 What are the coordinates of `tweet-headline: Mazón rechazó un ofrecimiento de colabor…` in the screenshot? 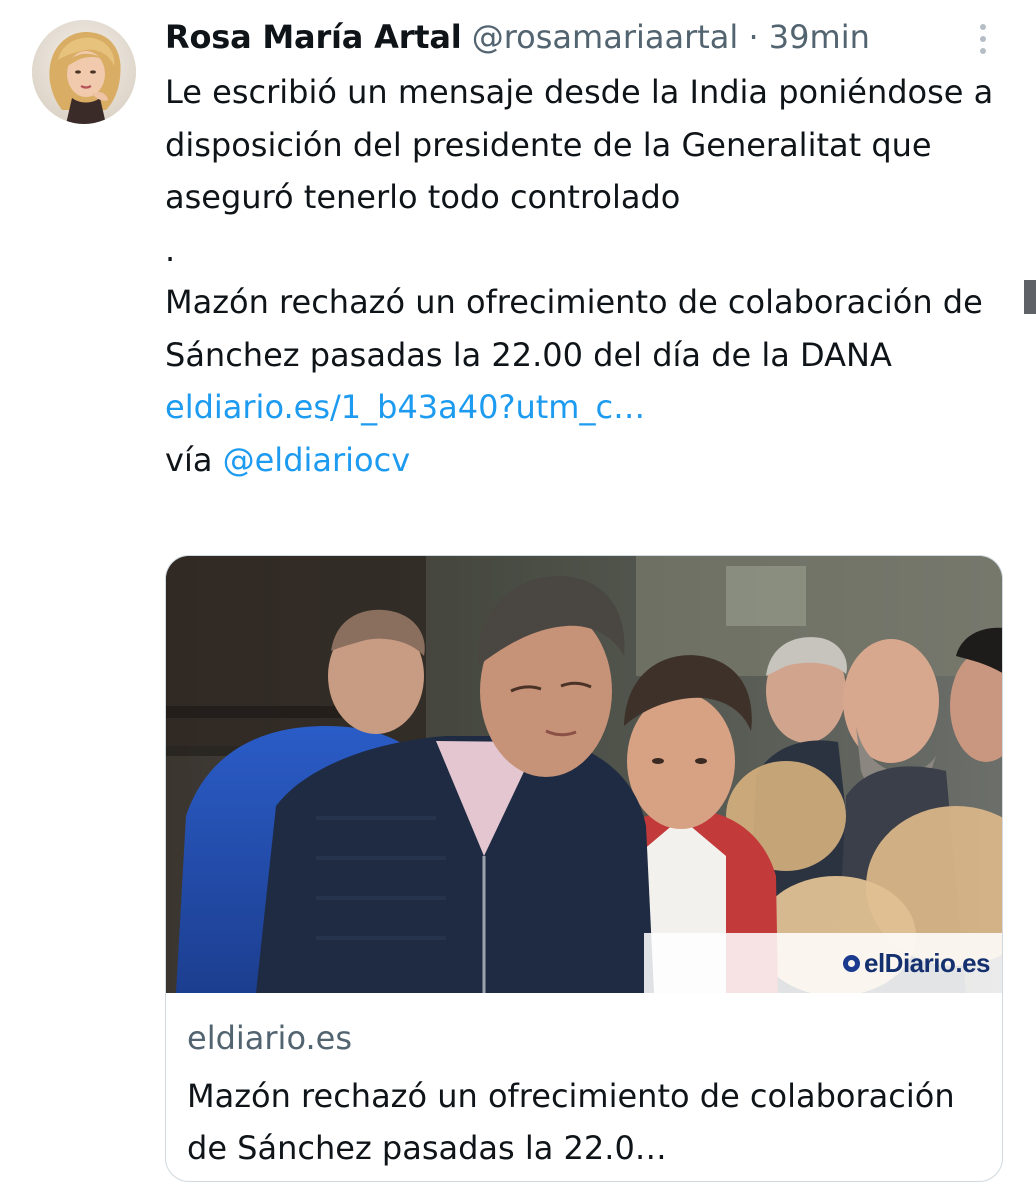 It's located at (574, 328).